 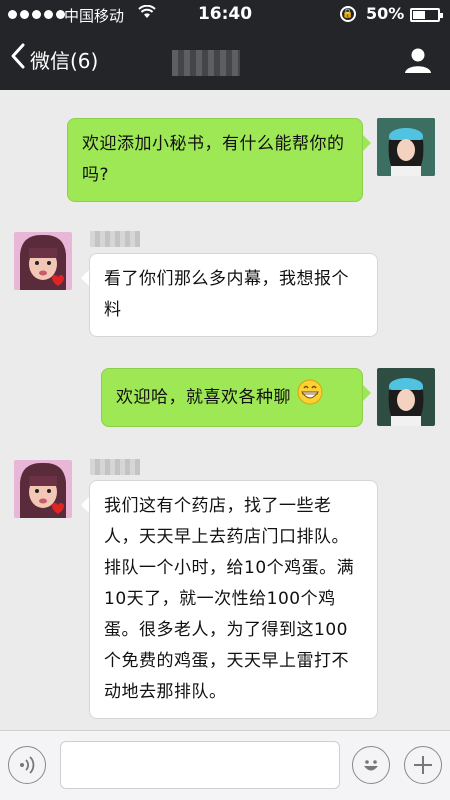 I want to click on header: 中国移动 16:40 🔒 50% 微信(6), so click(x=225, y=45).